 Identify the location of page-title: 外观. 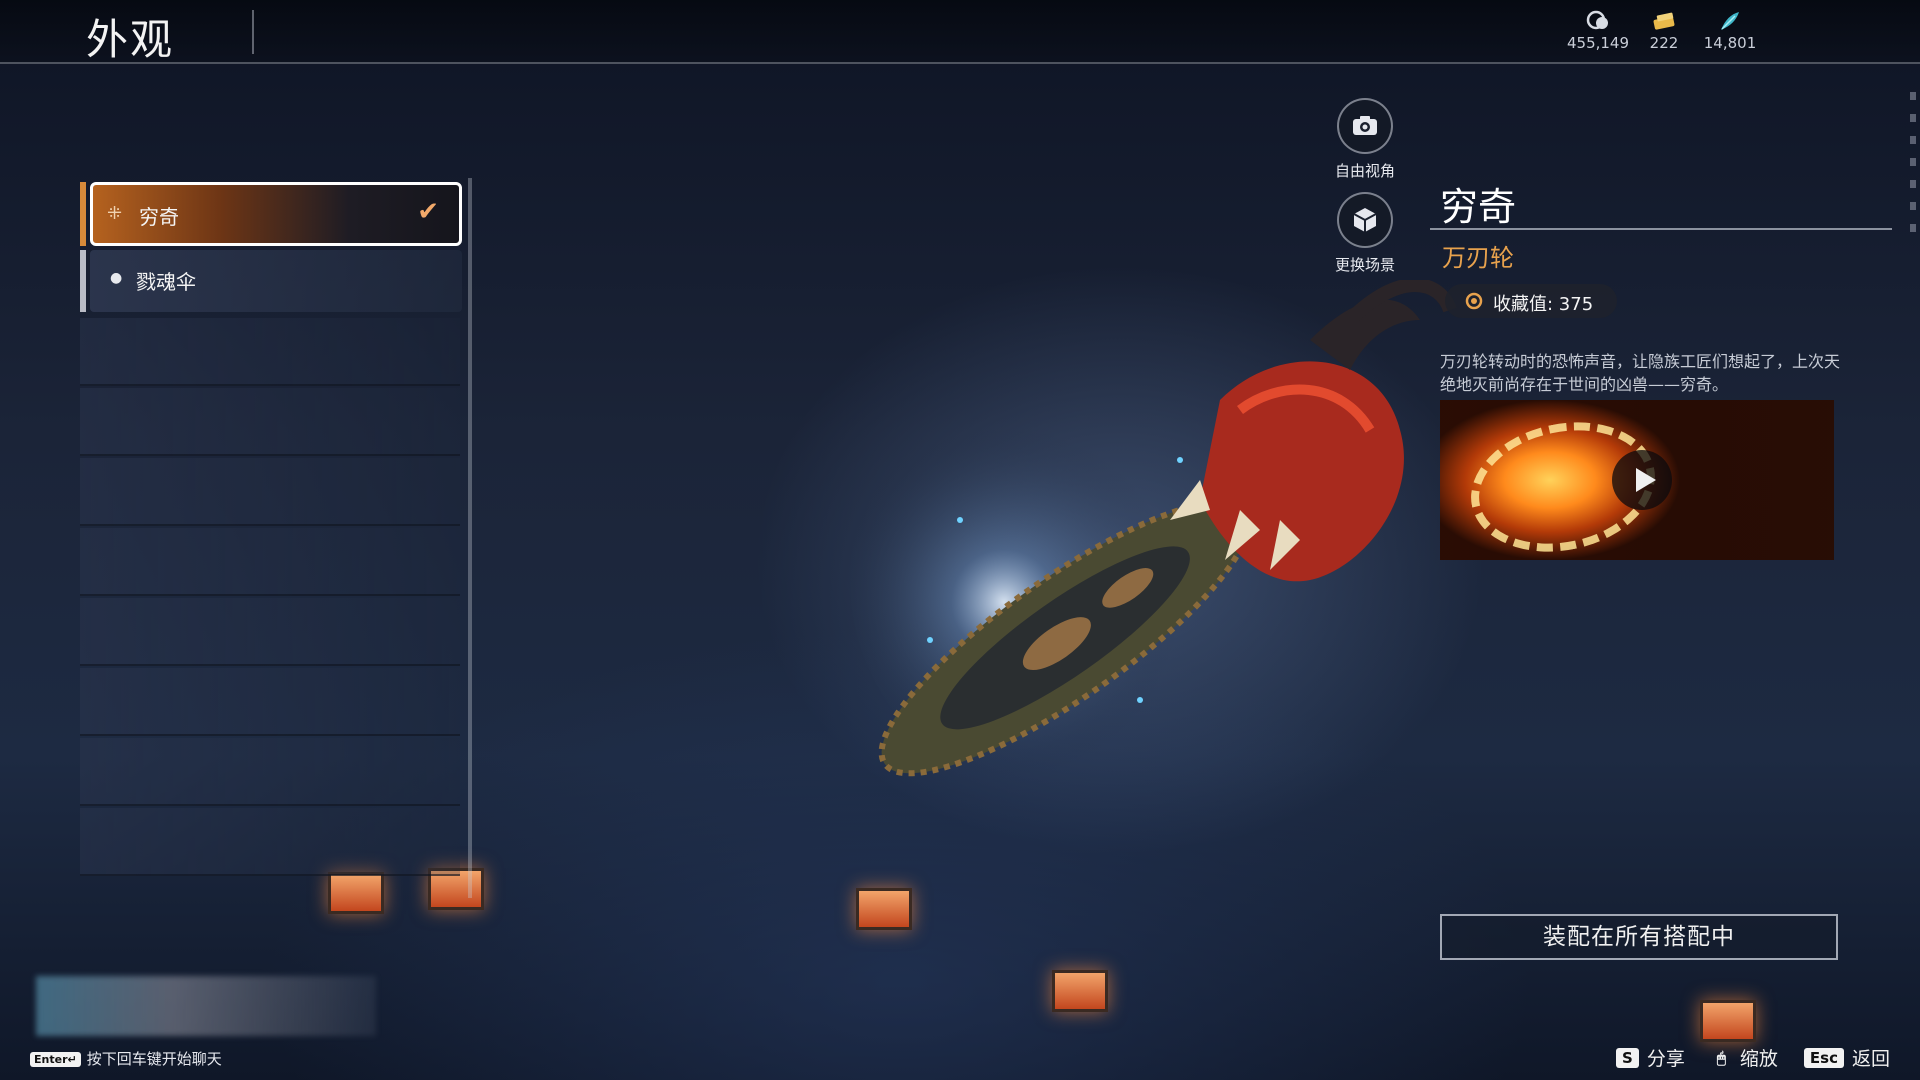
(130, 39).